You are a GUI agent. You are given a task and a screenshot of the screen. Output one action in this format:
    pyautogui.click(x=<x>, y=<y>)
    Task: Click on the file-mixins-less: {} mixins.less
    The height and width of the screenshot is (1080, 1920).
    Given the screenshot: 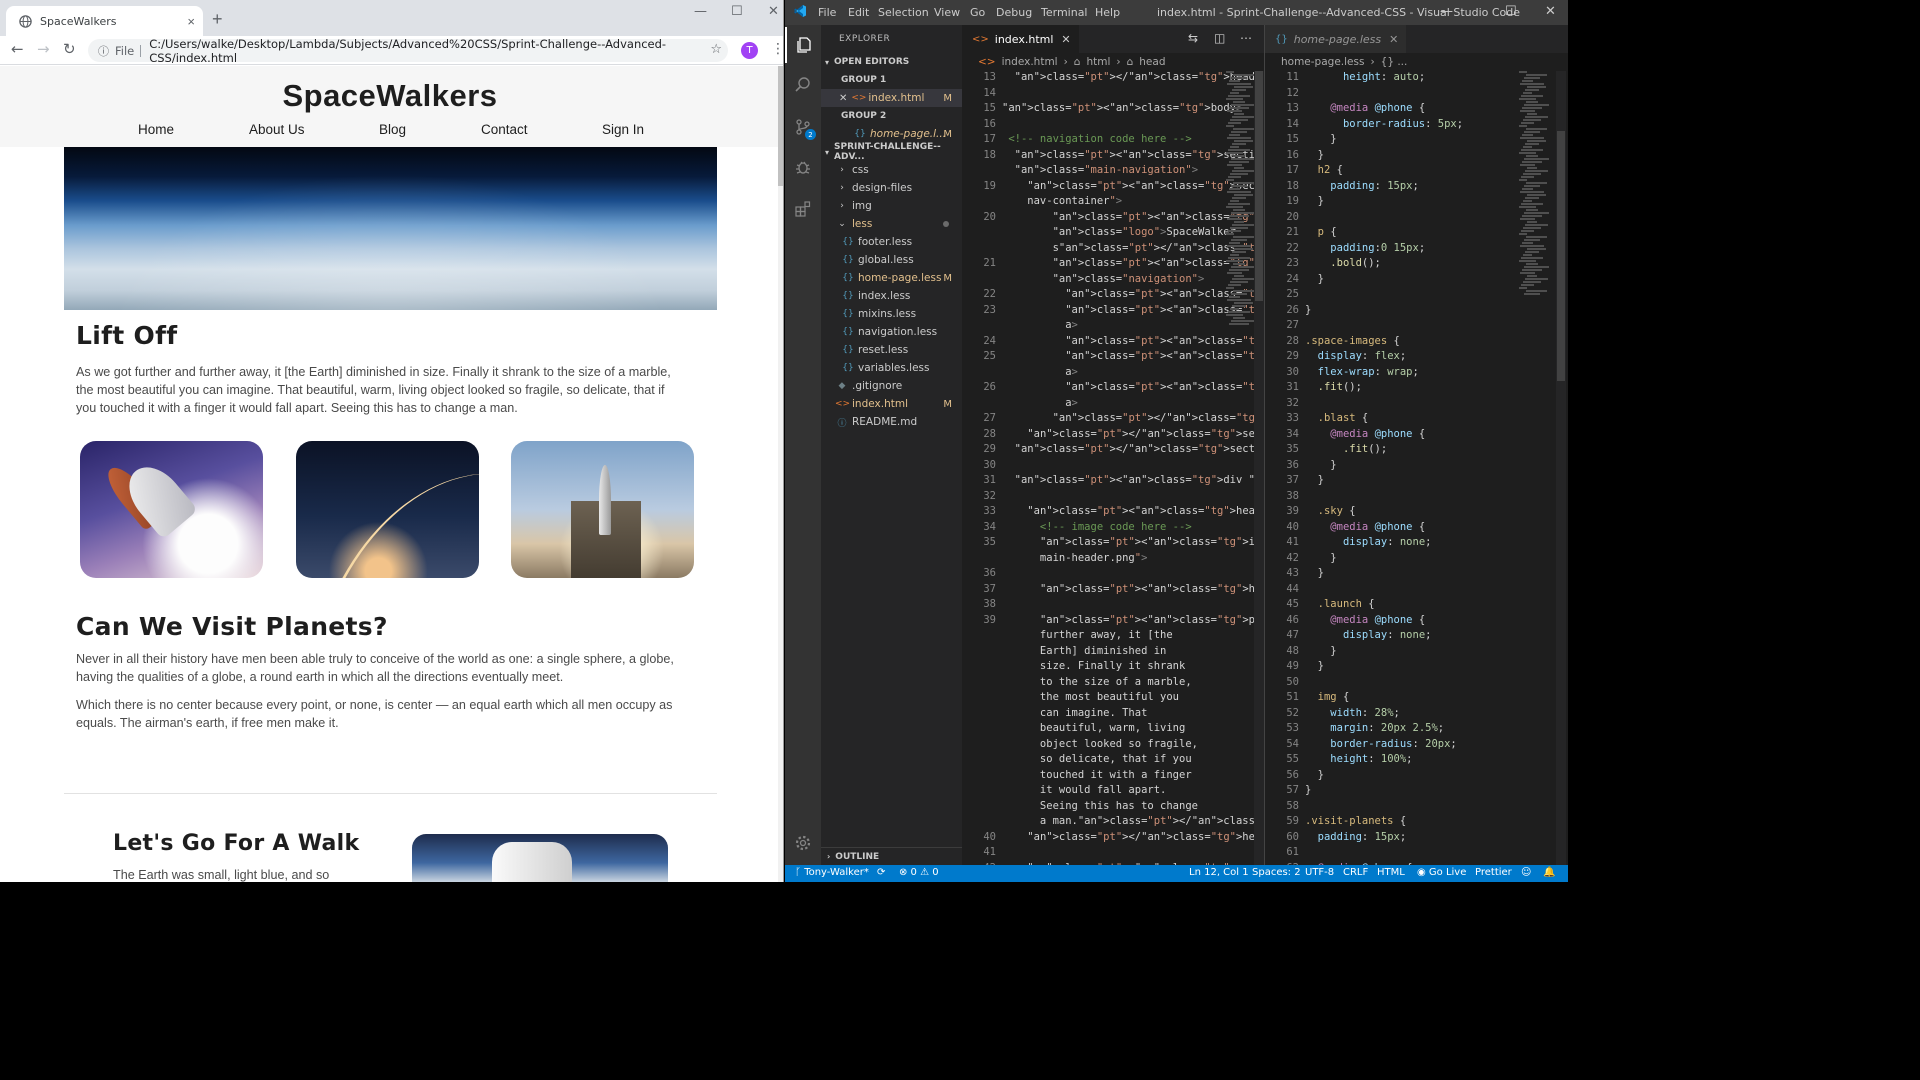 What is the action you would take?
    pyautogui.click(x=891, y=314)
    